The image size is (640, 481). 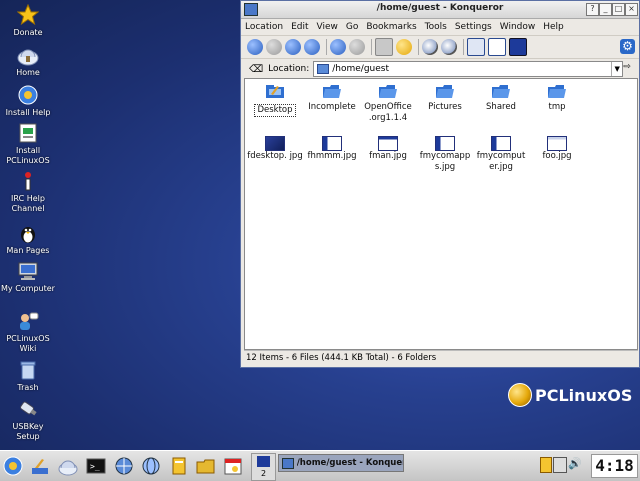 What do you see at coordinates (473, 27) in the screenshot?
I see `menu-settings: Settings` at bounding box center [473, 27].